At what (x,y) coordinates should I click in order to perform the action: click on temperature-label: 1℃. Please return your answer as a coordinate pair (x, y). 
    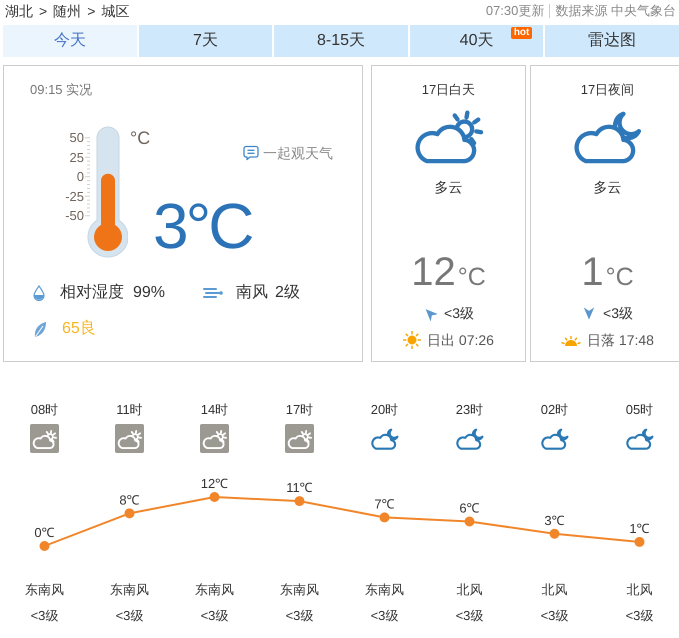
    Looking at the image, I should click on (639, 528).